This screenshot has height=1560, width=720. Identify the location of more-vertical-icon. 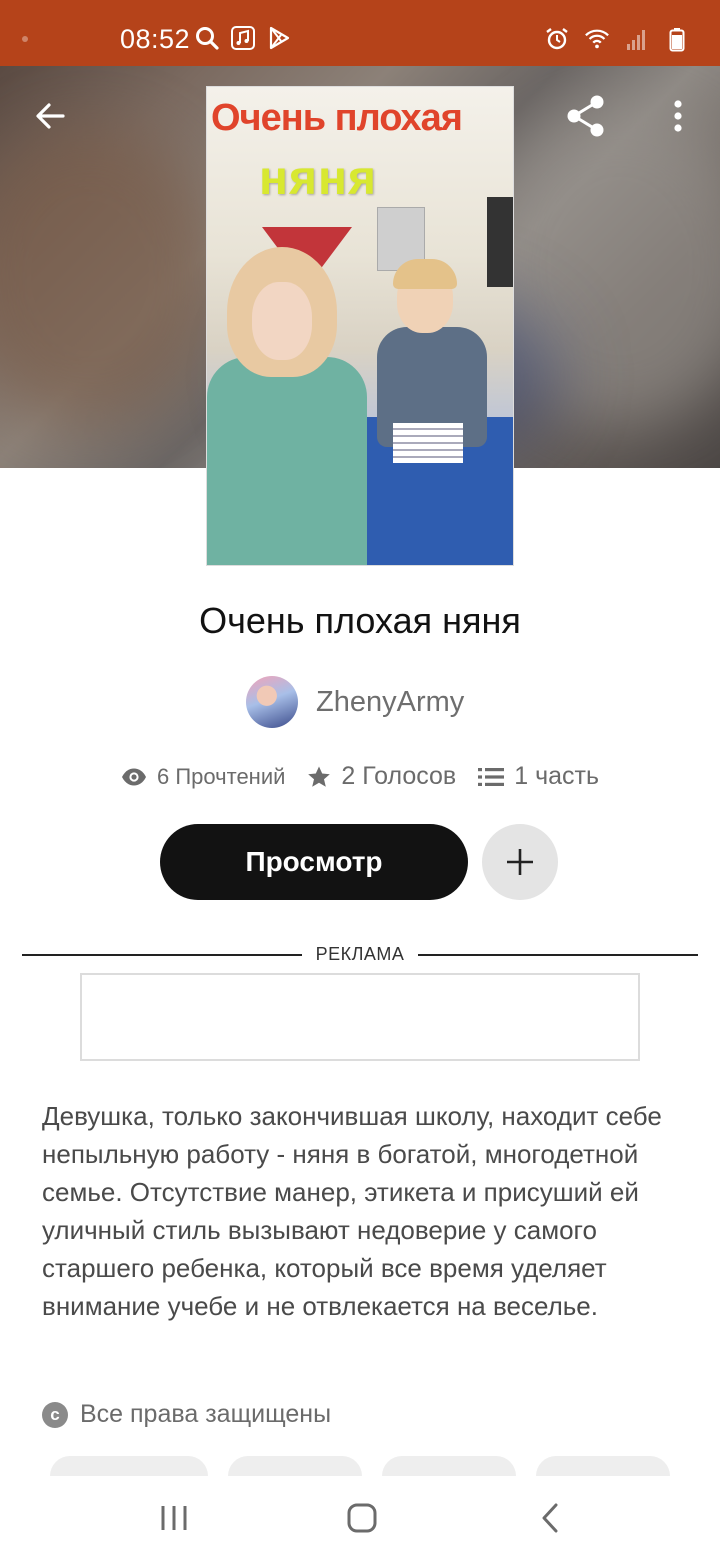
(678, 116).